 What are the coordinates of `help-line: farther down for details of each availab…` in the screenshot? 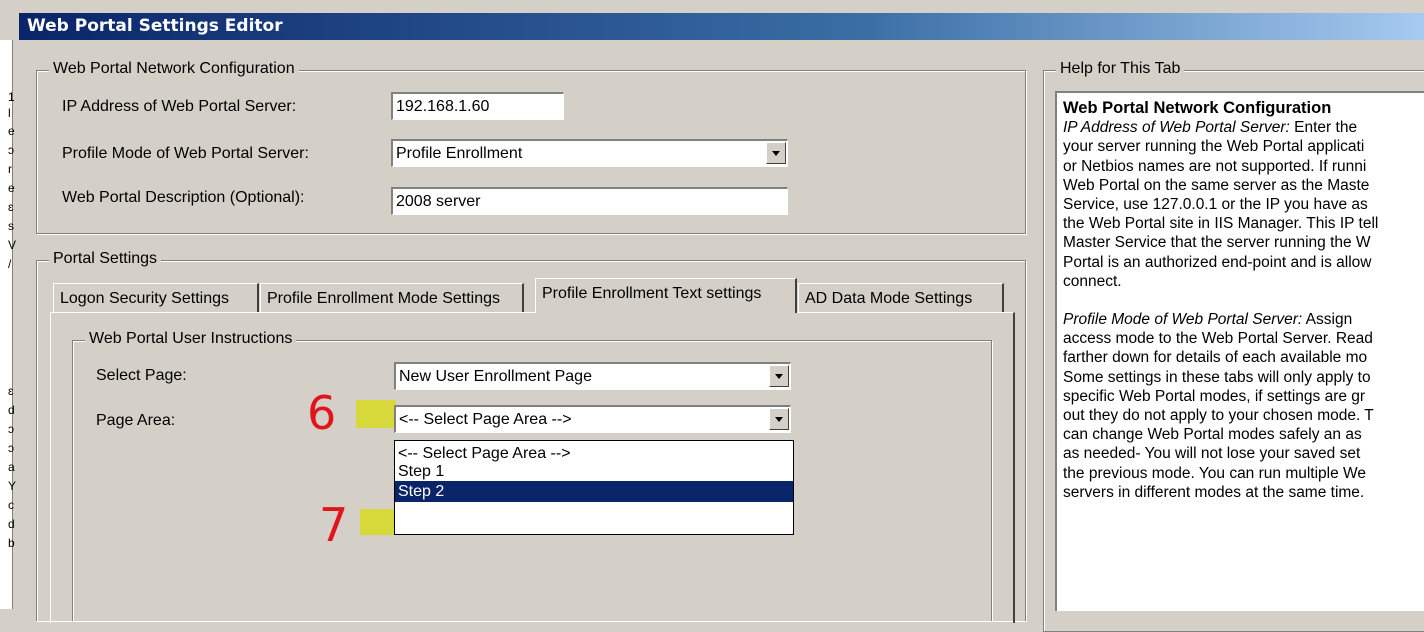 It's located at (1215, 358).